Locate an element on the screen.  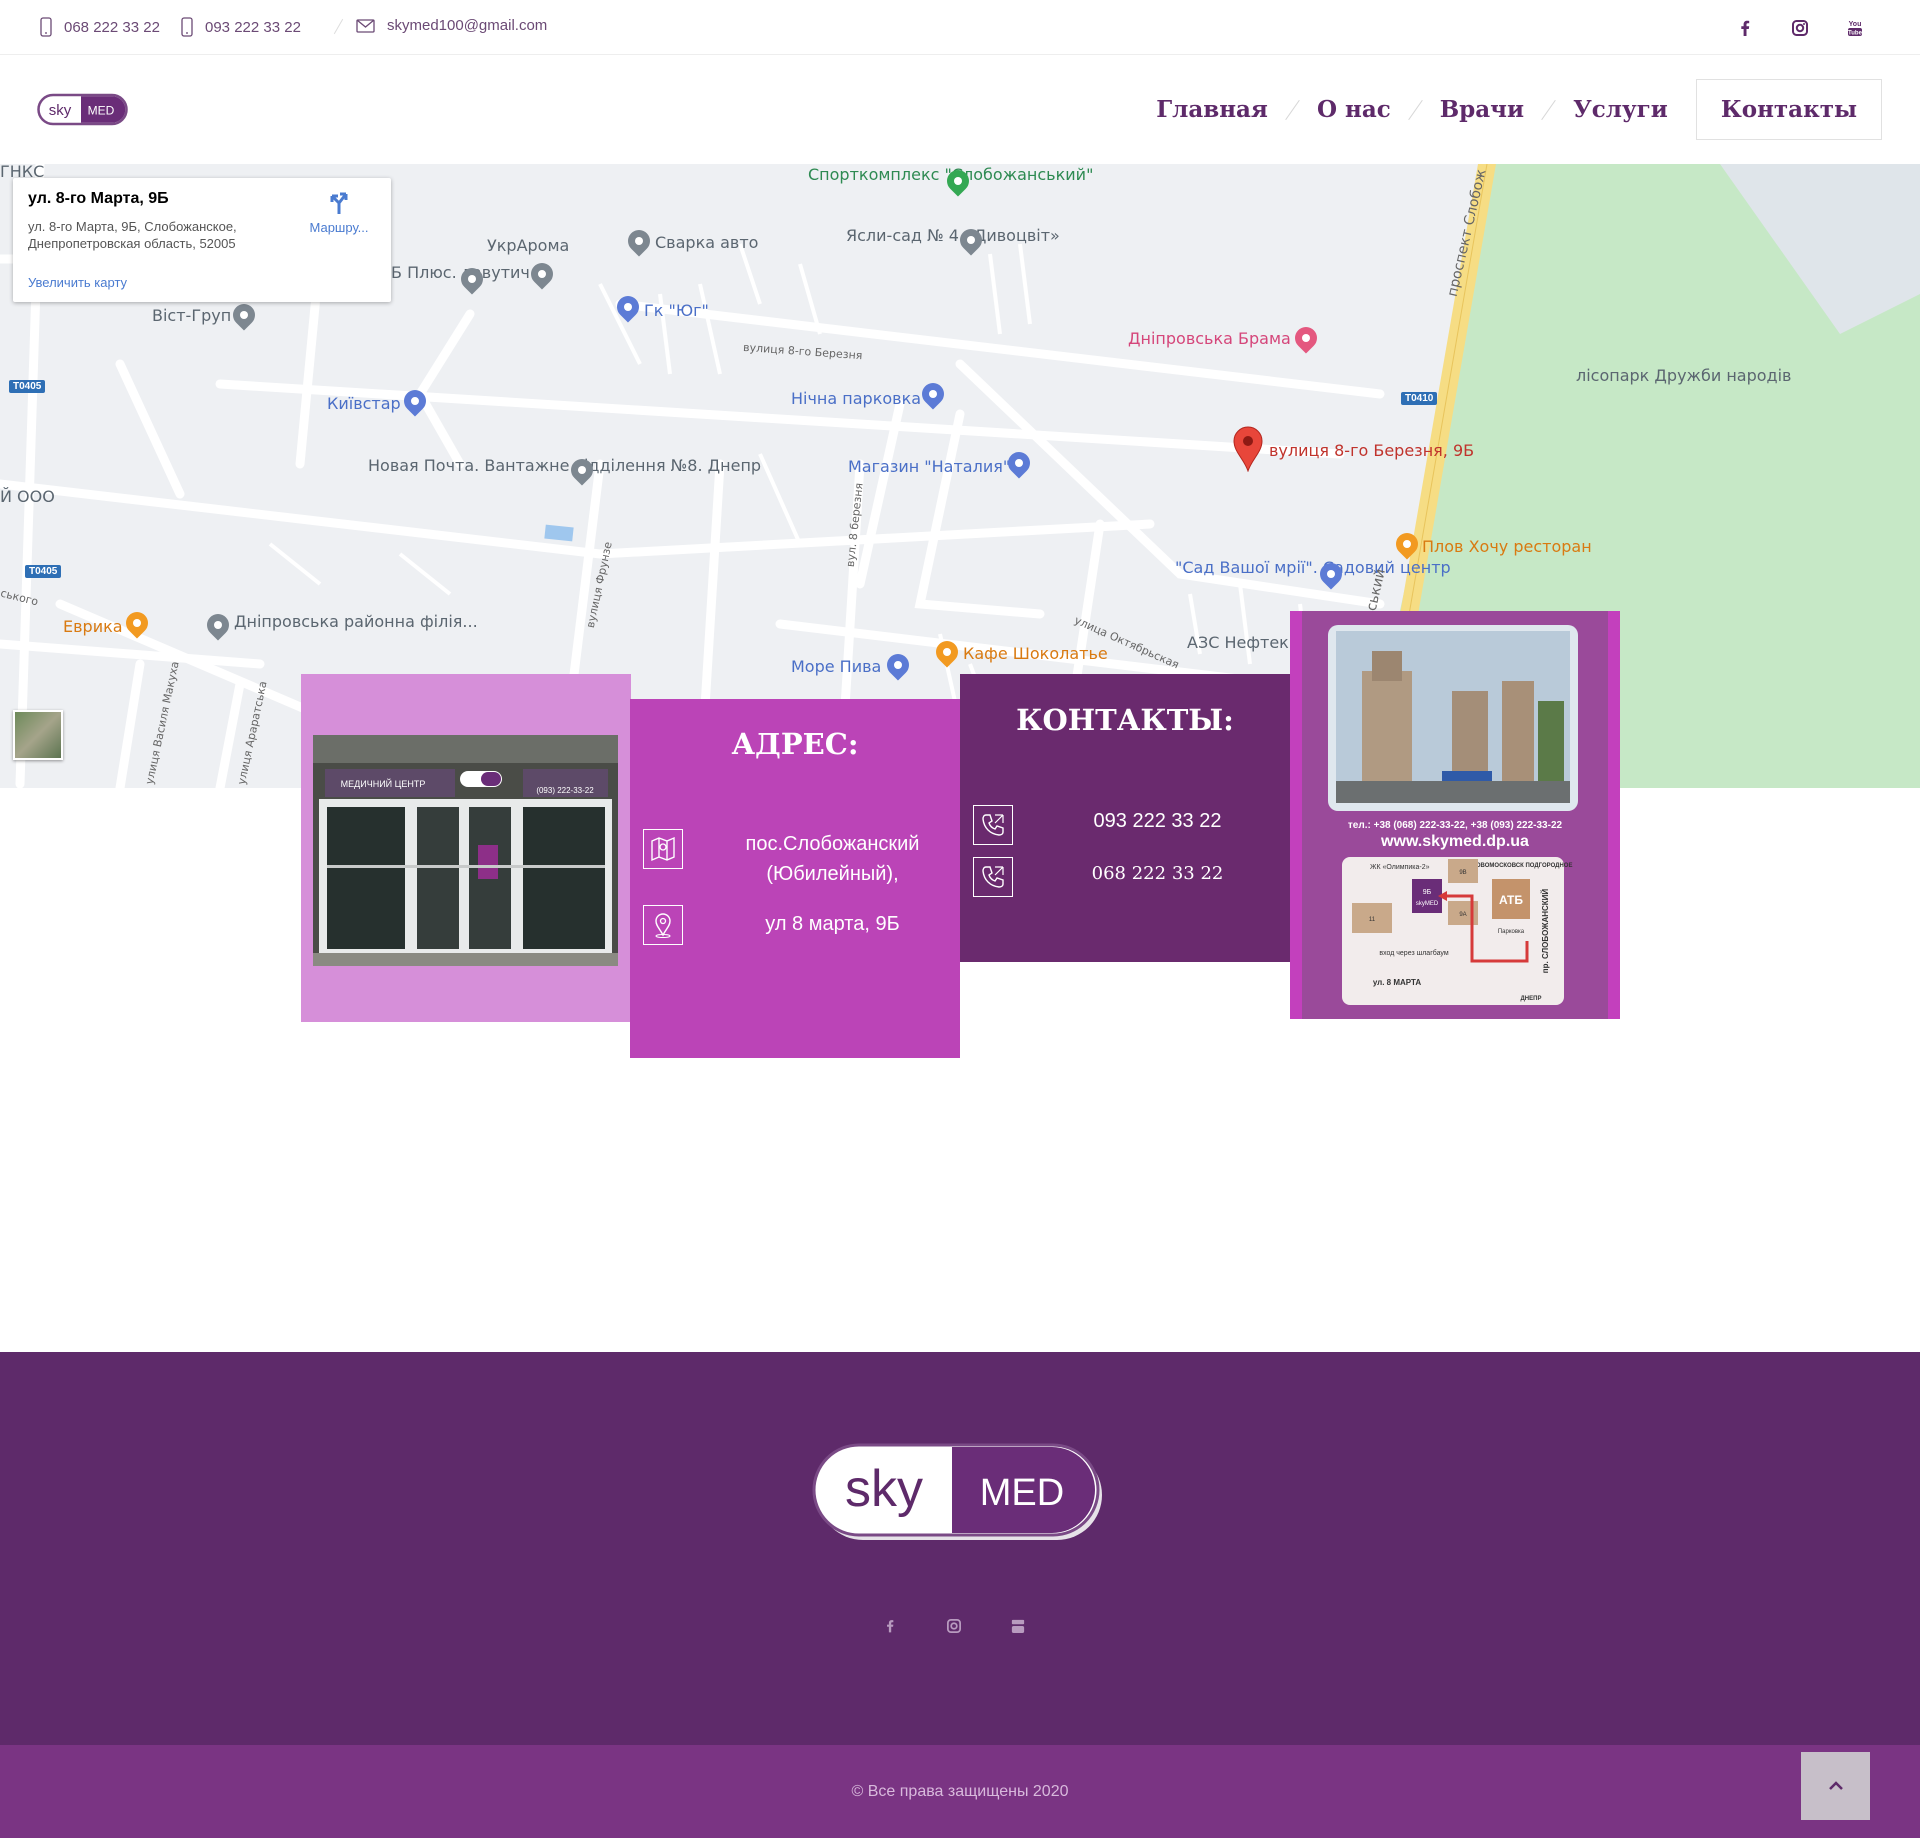
location-pin-icon is located at coordinates (663, 925).